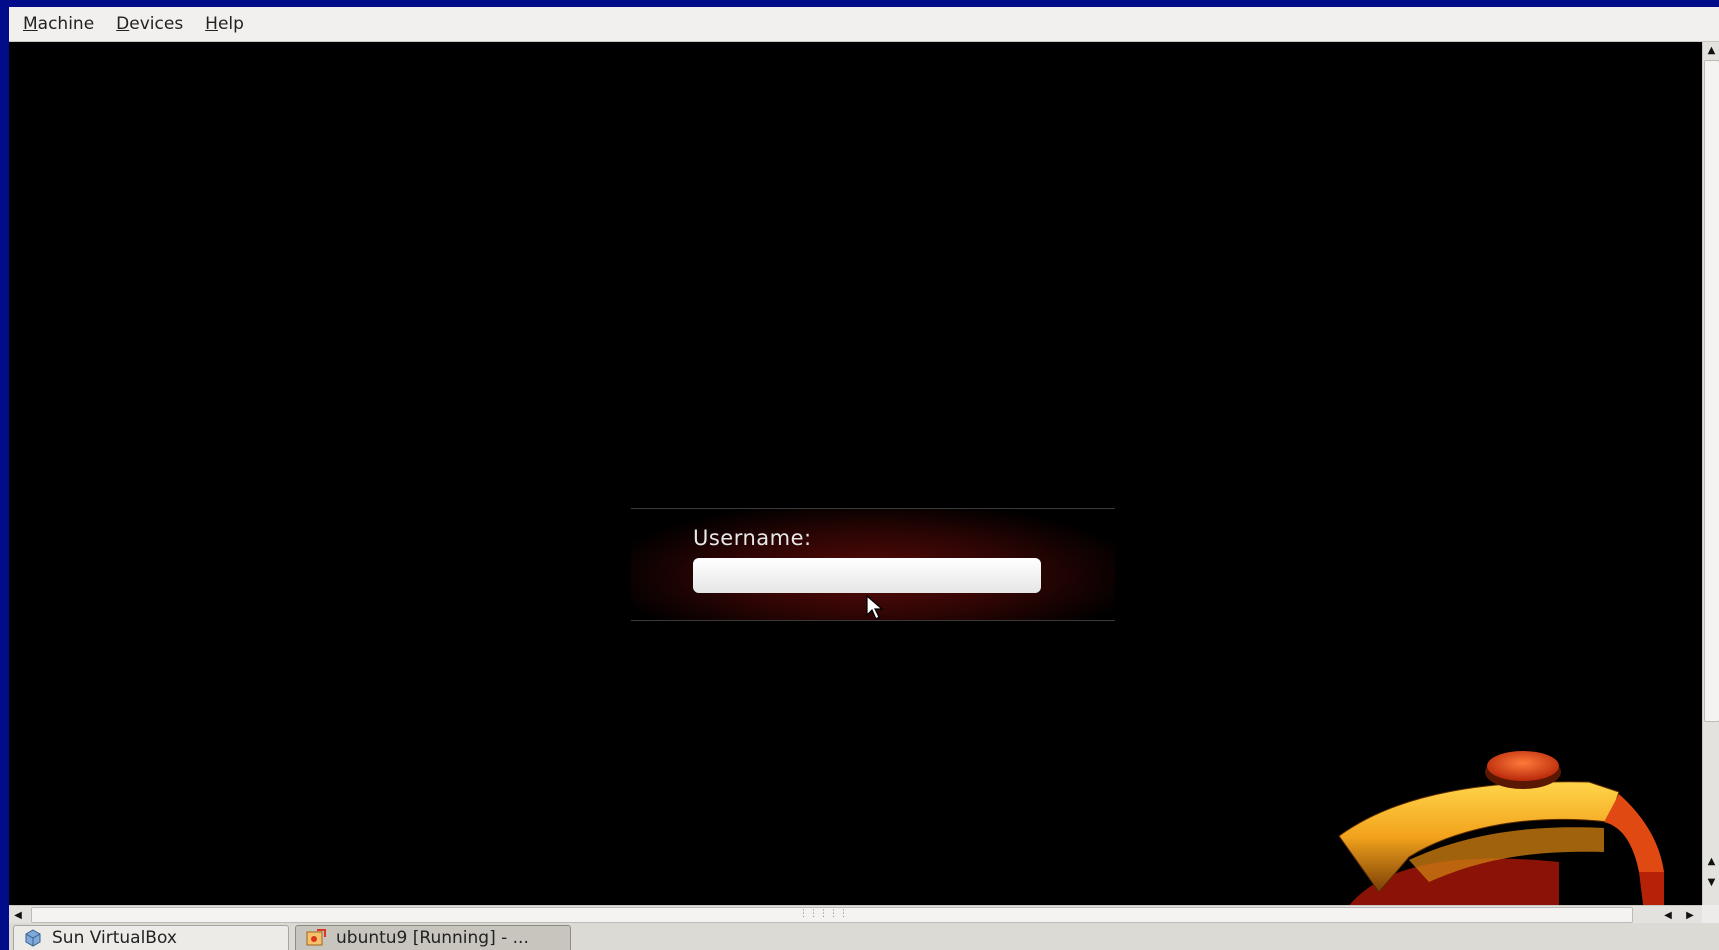 This screenshot has height=950, width=1719. Describe the element at coordinates (18, 915) in the screenshot. I see `scroll-left-arrow-icon: ◀` at that location.